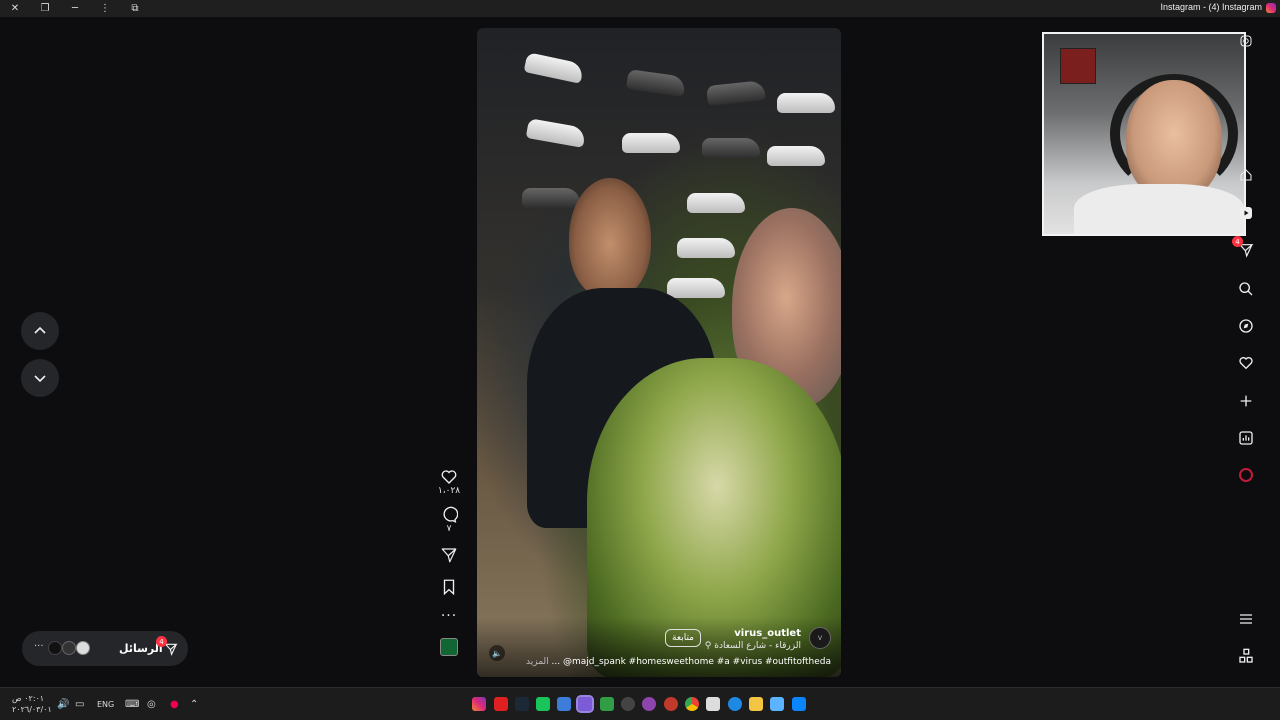  I want to click on clock-date: ٢٠٢٦/٠٣/٠١, so click(32, 709).